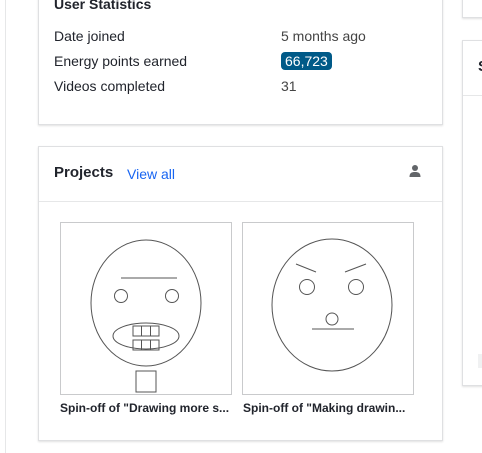 This screenshot has width=482, height=453. I want to click on stat-value: 5 months ago, so click(323, 36).